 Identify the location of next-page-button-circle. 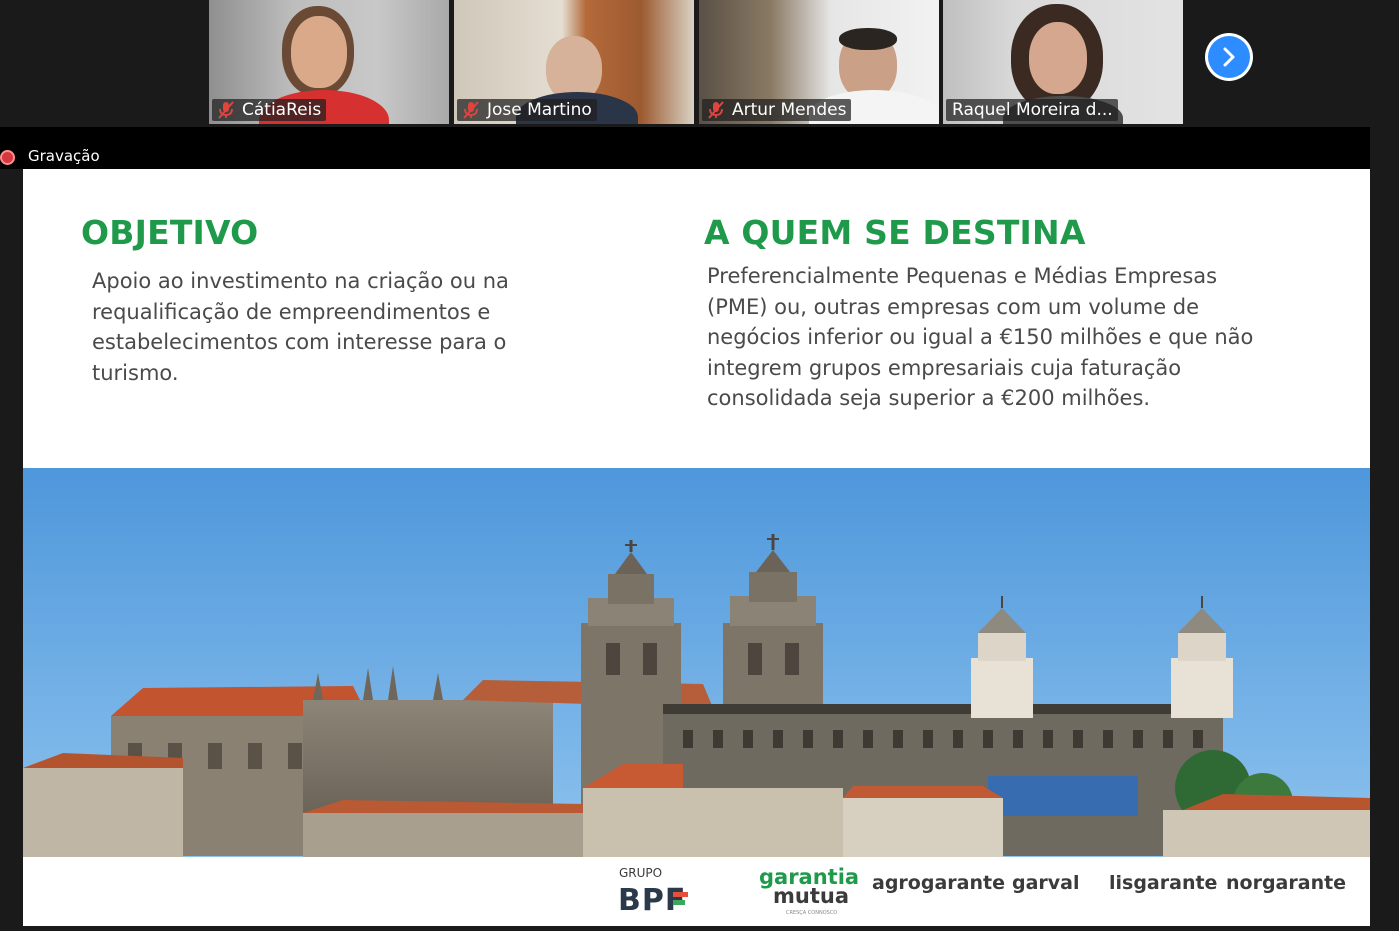
(1229, 57).